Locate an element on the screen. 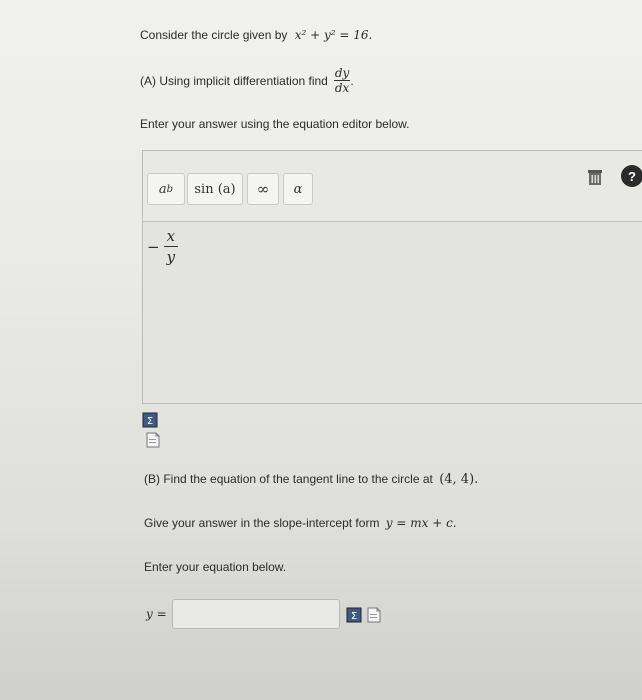 Image resolution: width=642 pixels, height=700 pixels. answer-denominator: y is located at coordinates (171, 257).